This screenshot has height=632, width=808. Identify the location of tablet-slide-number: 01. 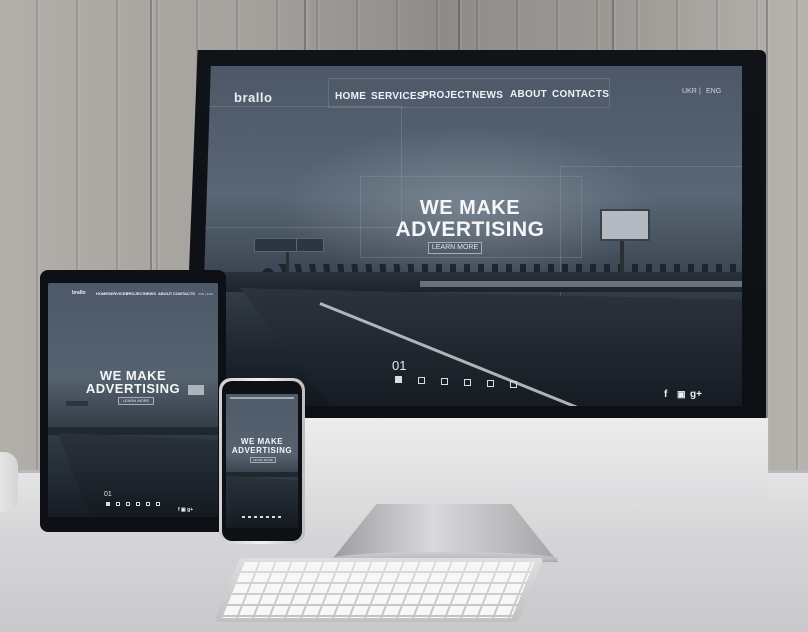
(108, 494).